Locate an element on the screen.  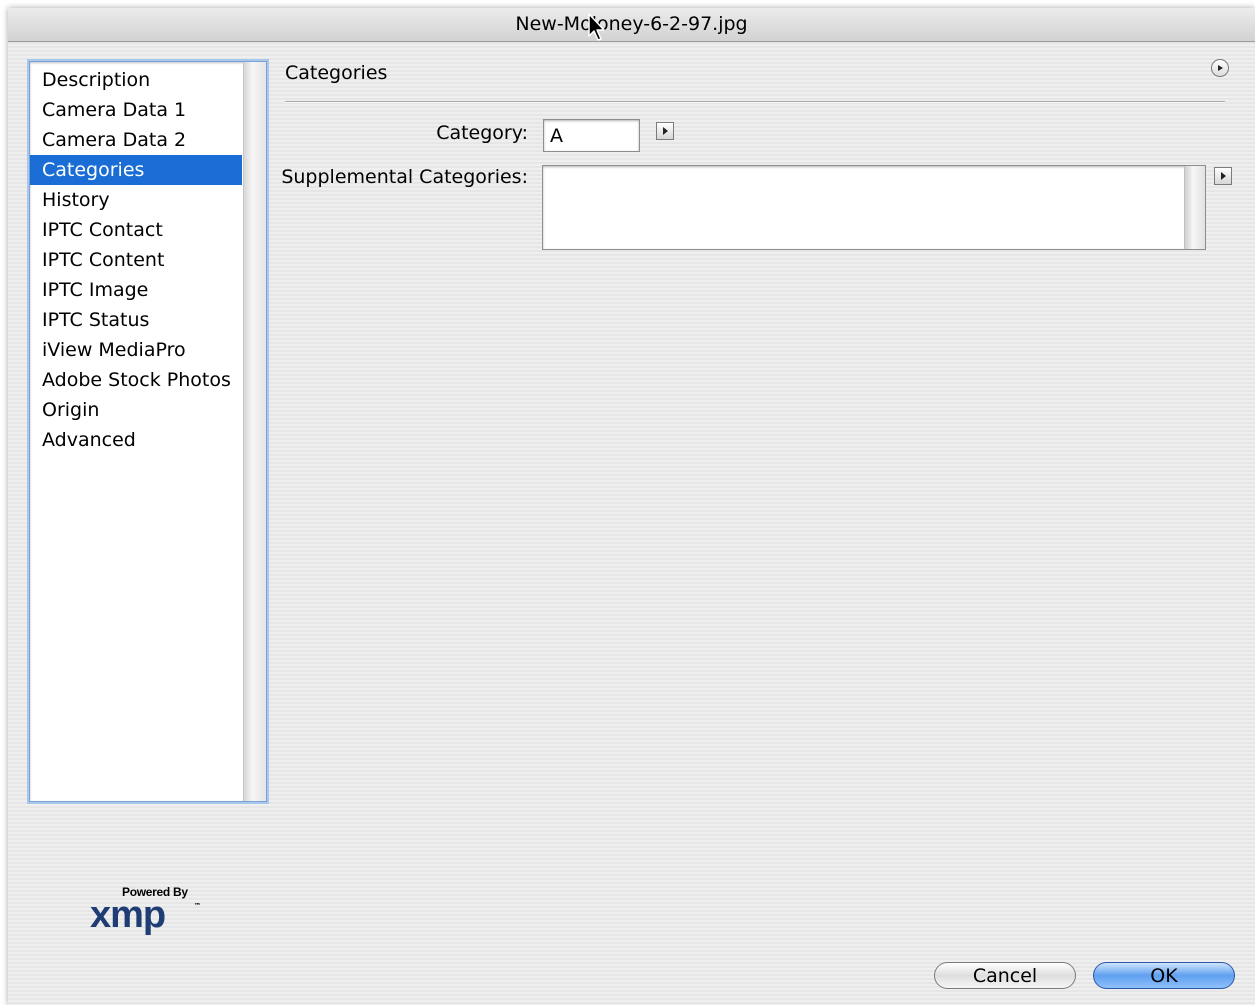
title-bar: New-Moloney-6-2-97.jpg is located at coordinates (631, 25).